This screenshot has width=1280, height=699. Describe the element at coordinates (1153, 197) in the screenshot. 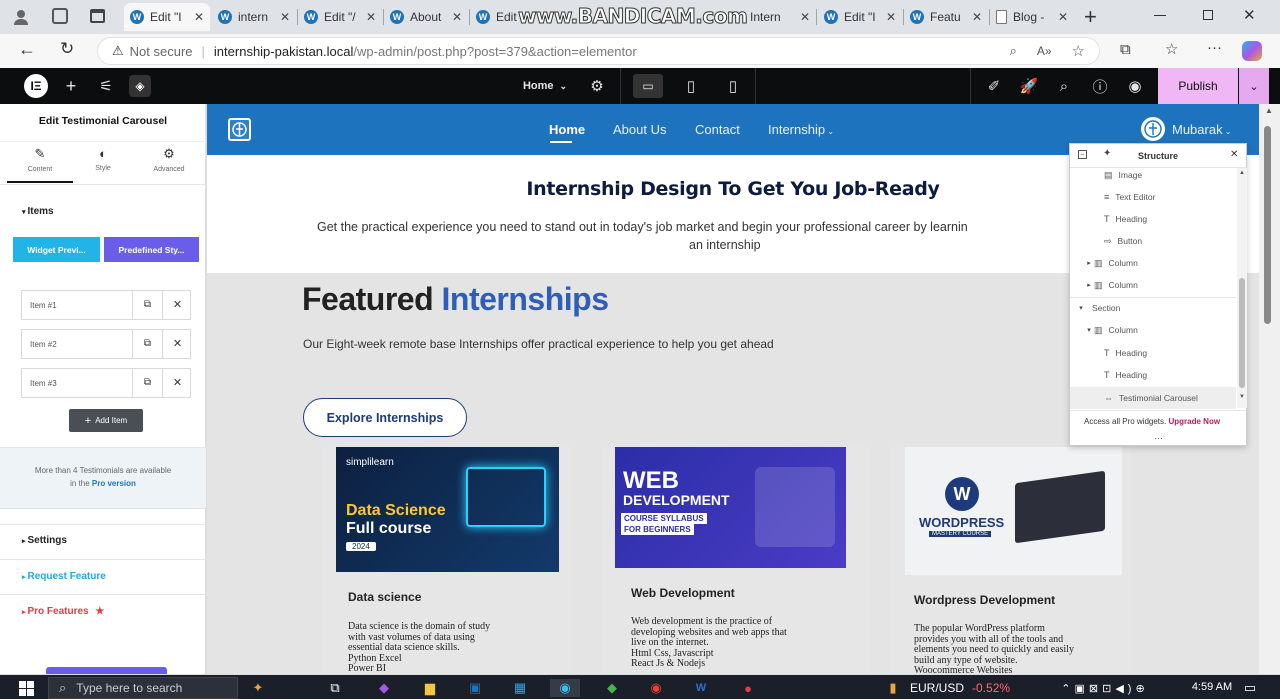

I see `structure-item: ≡ Text Editor` at that location.